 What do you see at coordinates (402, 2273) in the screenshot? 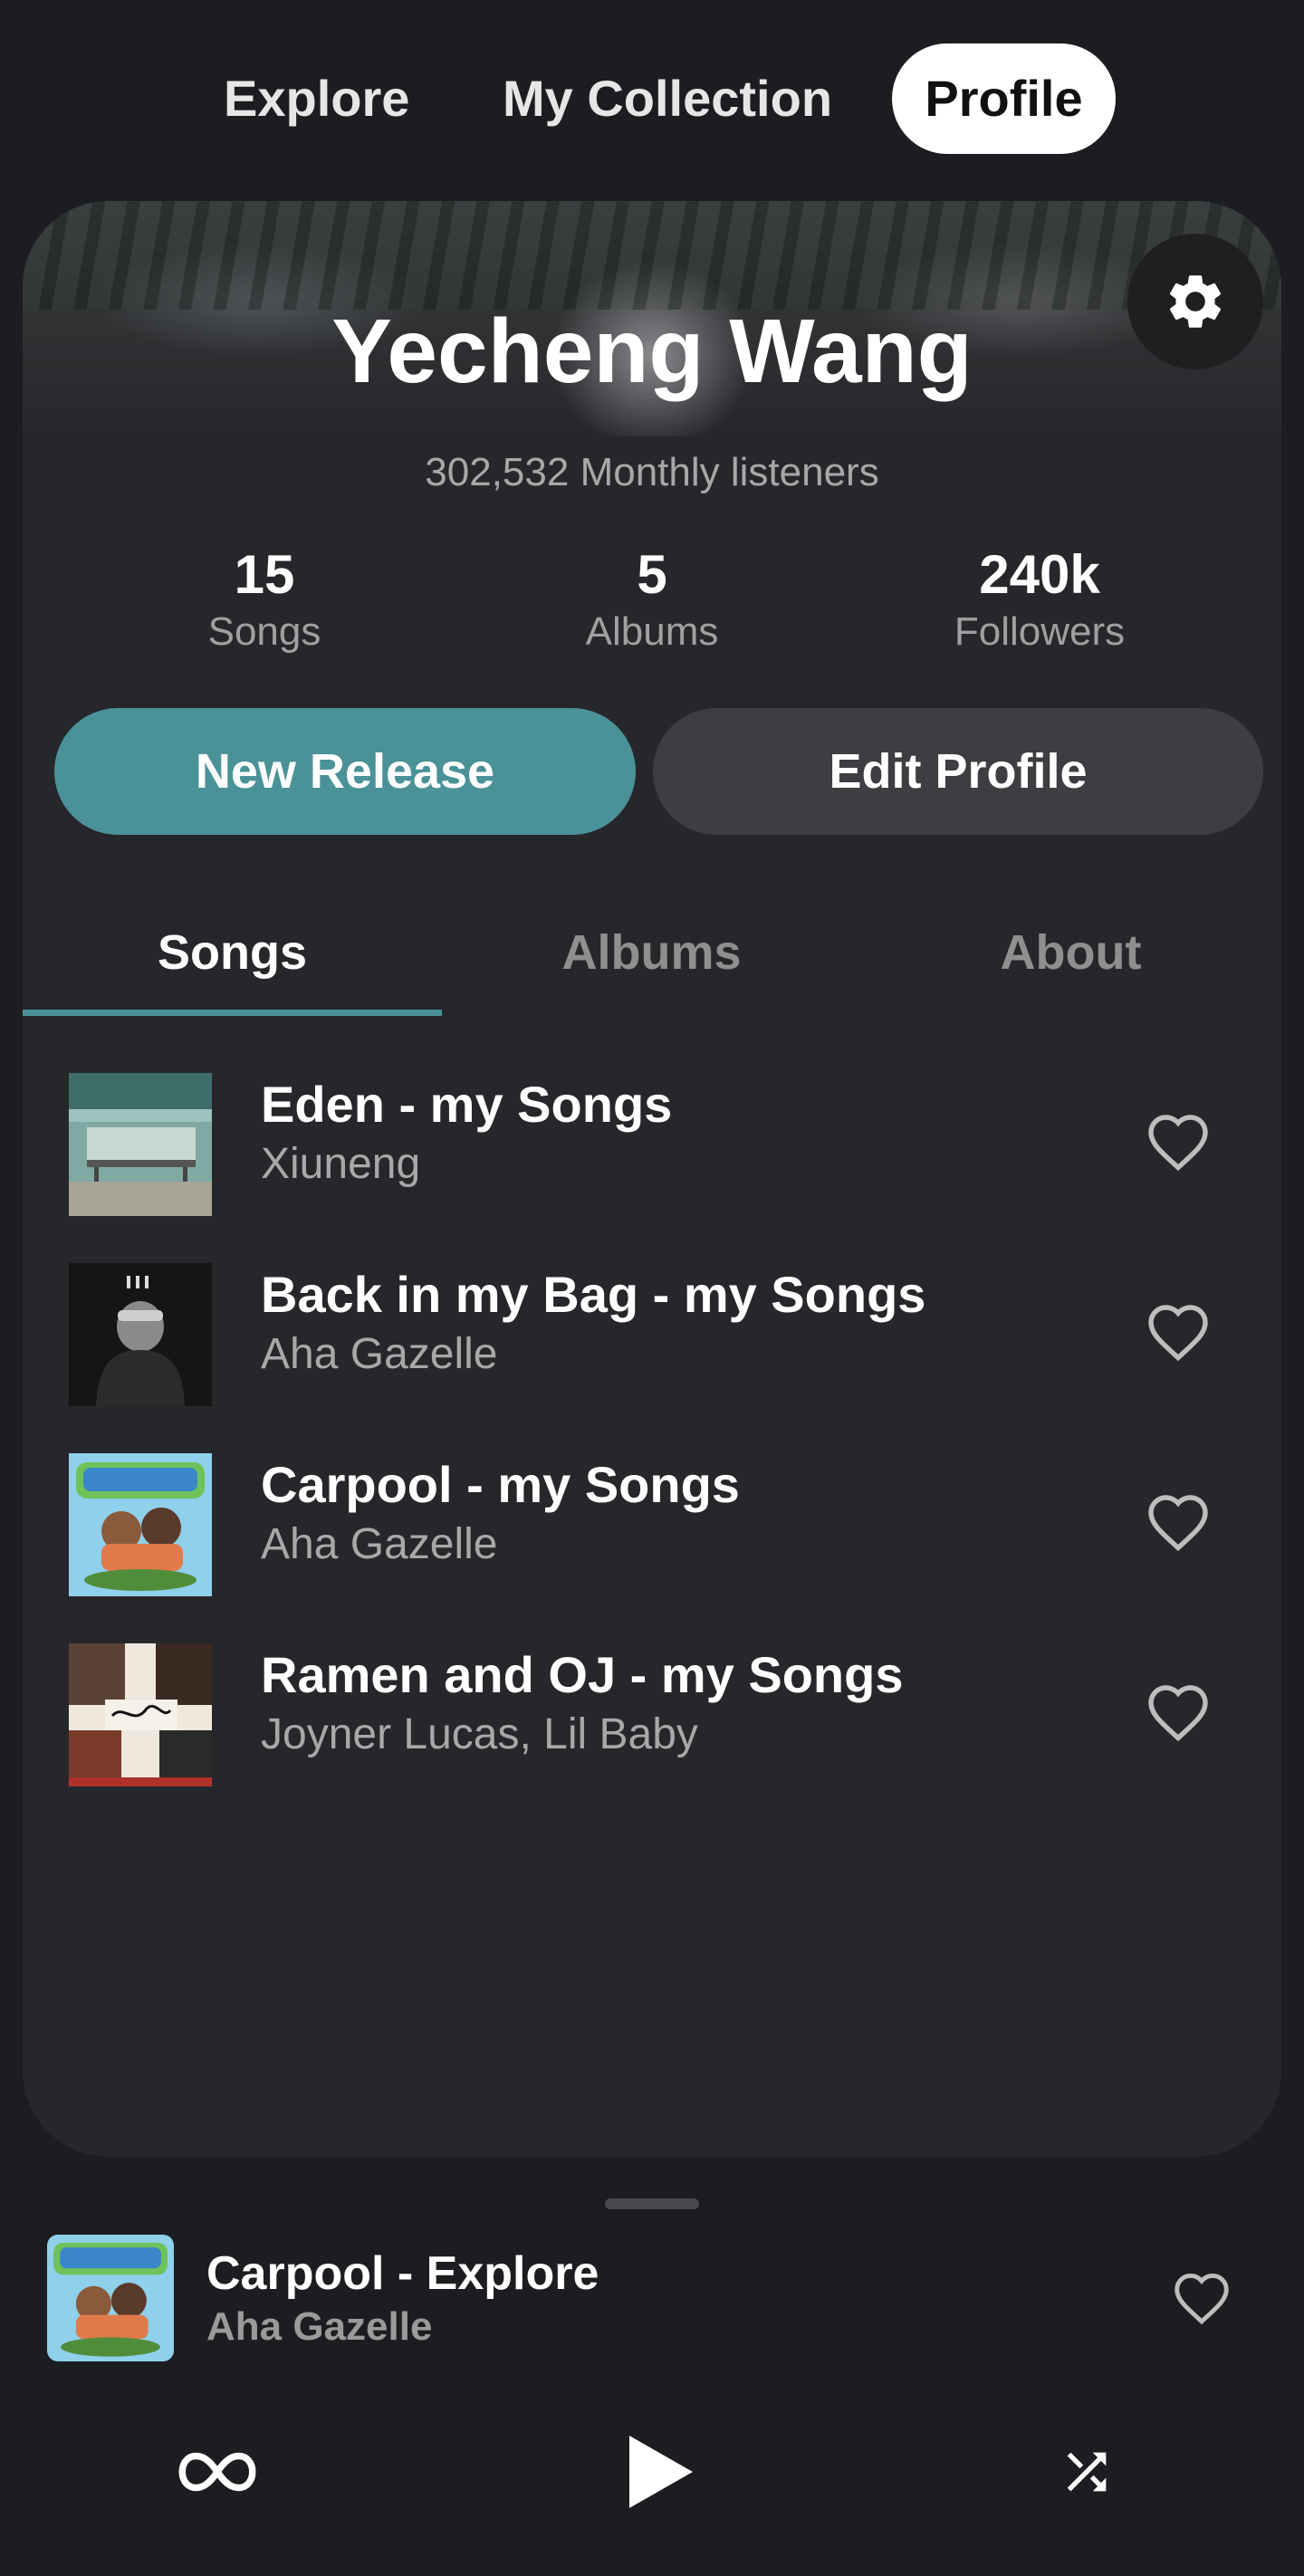
I see `now-playing-title: Carpool - Explore` at bounding box center [402, 2273].